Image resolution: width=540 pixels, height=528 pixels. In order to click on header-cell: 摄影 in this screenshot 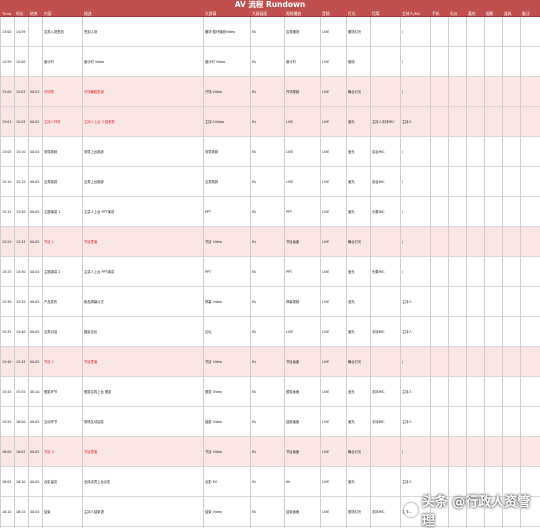, I will do `click(490, 13)`.